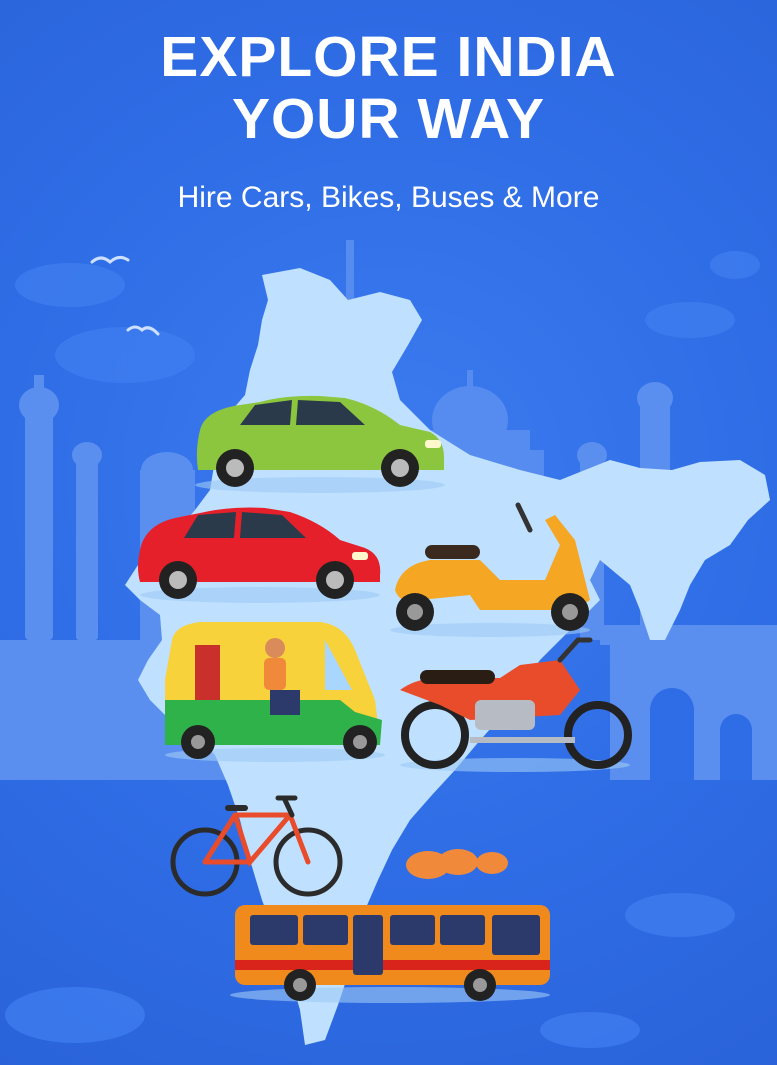 This screenshot has height=1065, width=777. Describe the element at coordinates (388, 119) in the screenshot. I see `headline-line-2: YOUR WAY` at that location.